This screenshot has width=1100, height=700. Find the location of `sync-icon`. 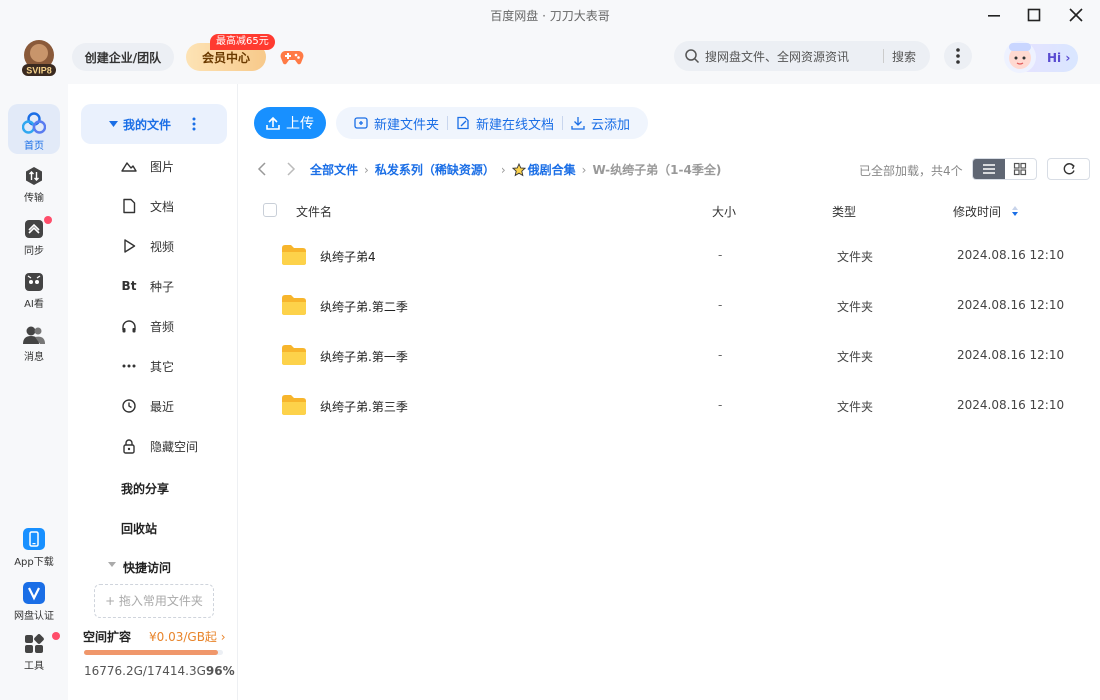

sync-icon is located at coordinates (34, 229).